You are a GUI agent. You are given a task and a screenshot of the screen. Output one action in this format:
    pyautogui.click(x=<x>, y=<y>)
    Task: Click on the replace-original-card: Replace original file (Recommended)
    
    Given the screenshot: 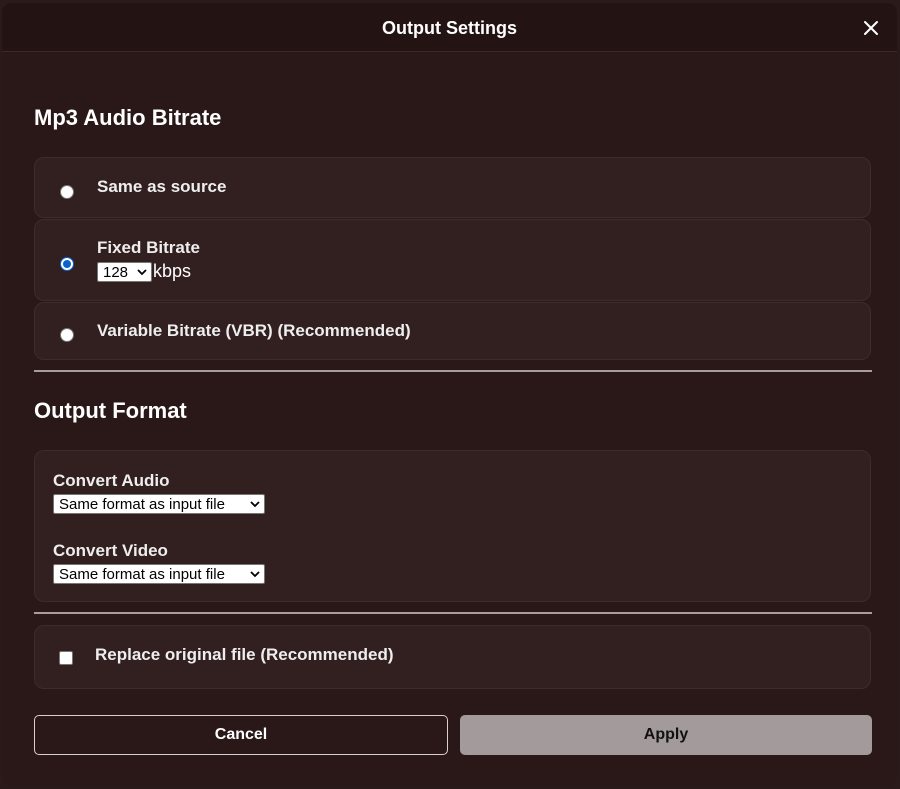 What is the action you would take?
    pyautogui.click(x=452, y=657)
    